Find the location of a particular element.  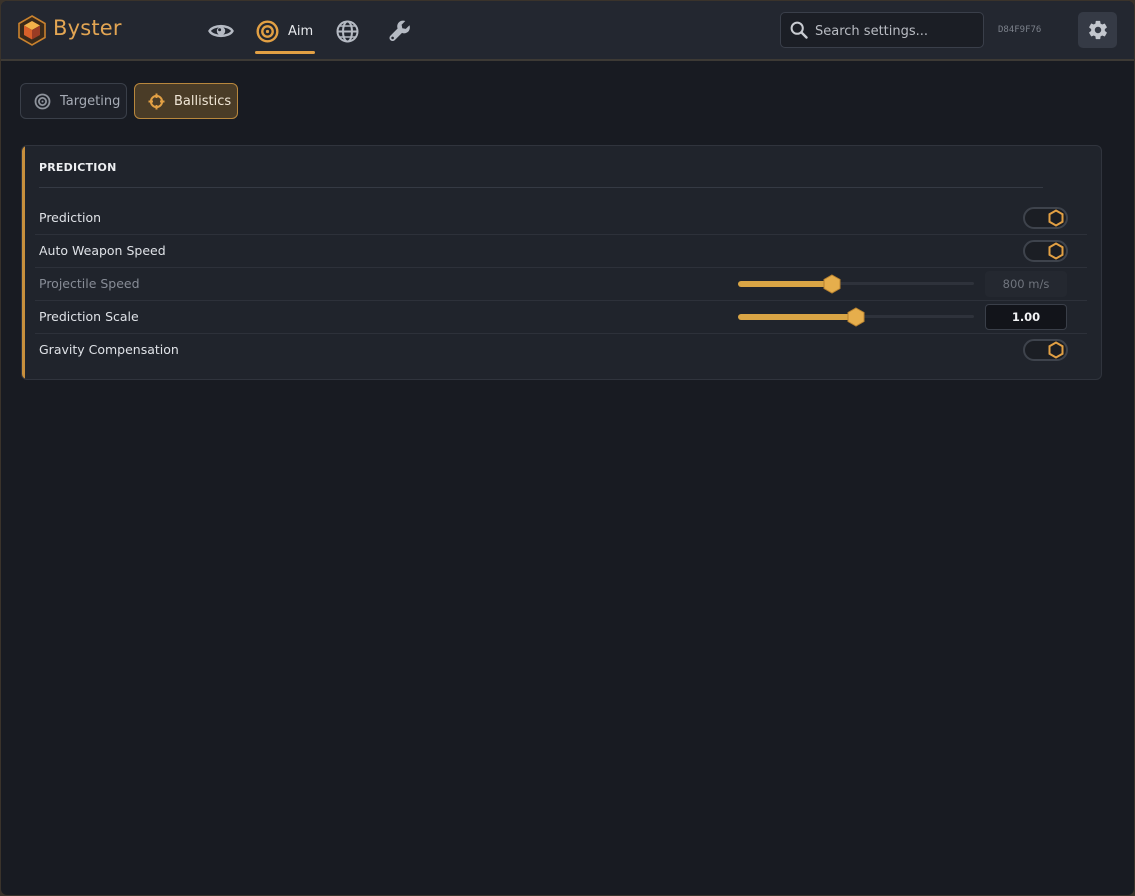

nav-aim-tab: Aim is located at coordinates (285, 35).